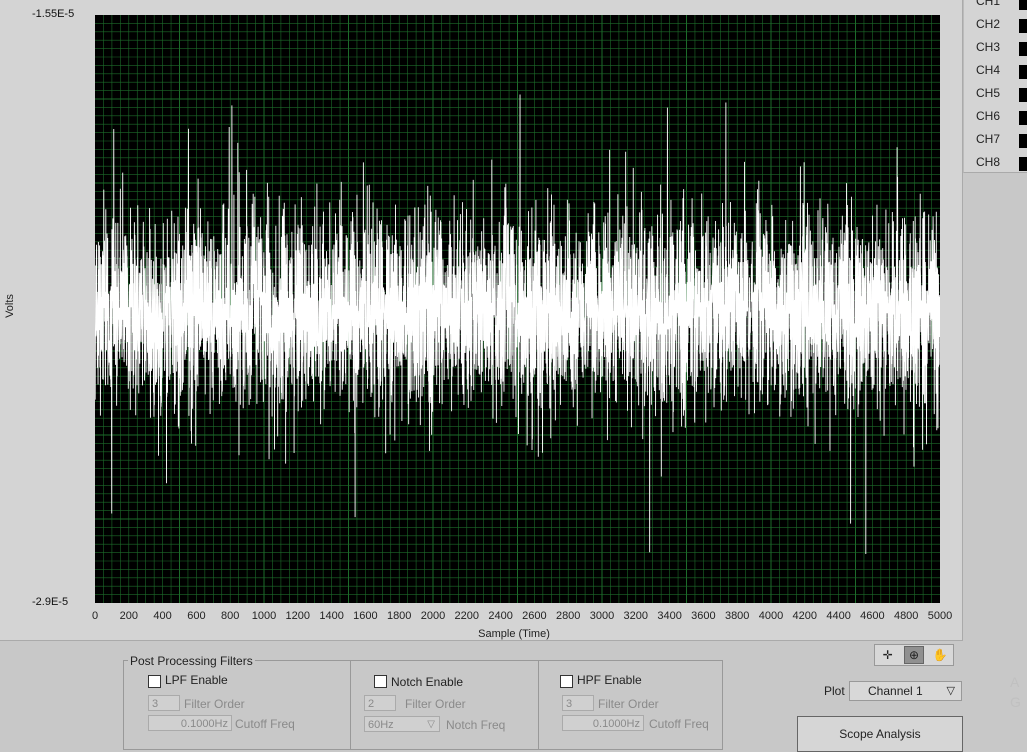  What do you see at coordinates (603, 723) in the screenshot?
I see `hpf-cutoff-input: 0.1000Hz` at bounding box center [603, 723].